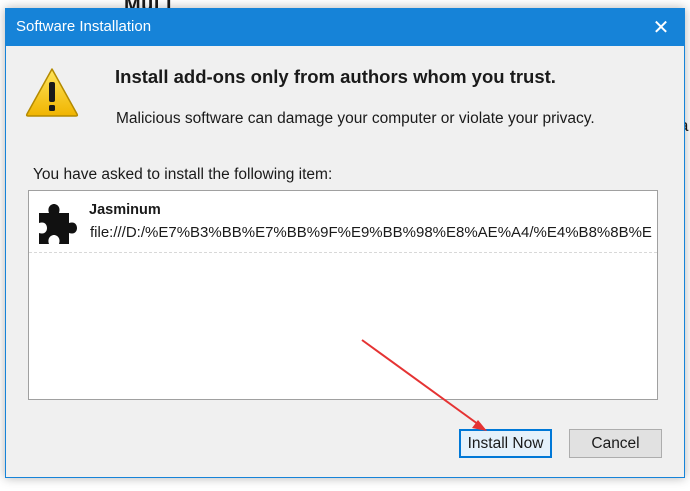 This screenshot has width=690, height=491. What do you see at coordinates (345, 27) in the screenshot?
I see `dialog-titlebar: Software Installation ✕` at bounding box center [345, 27].